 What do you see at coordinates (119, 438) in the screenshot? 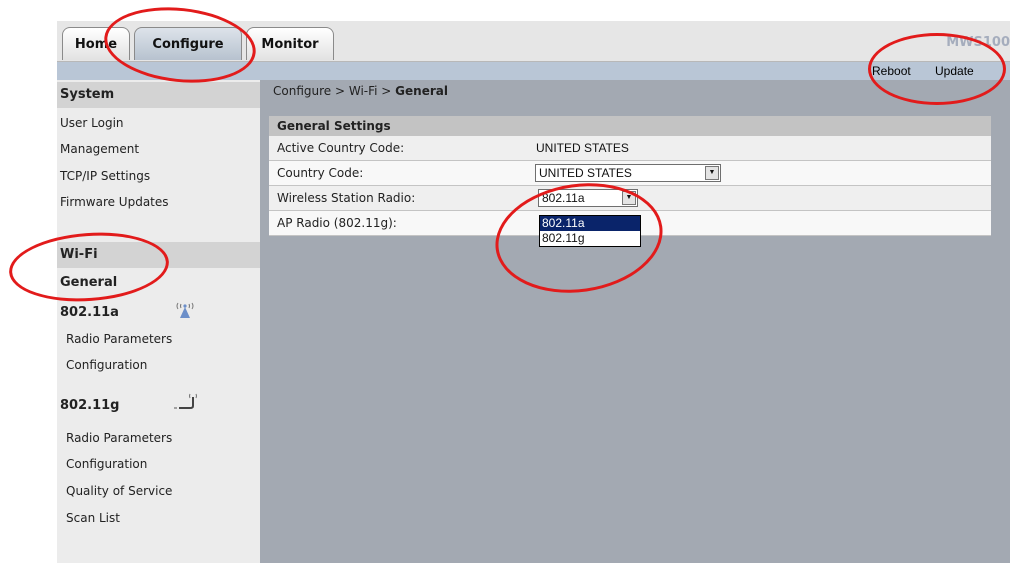
I see `sidebar-item-g-radio-parameters: Radio Parameters` at bounding box center [119, 438].